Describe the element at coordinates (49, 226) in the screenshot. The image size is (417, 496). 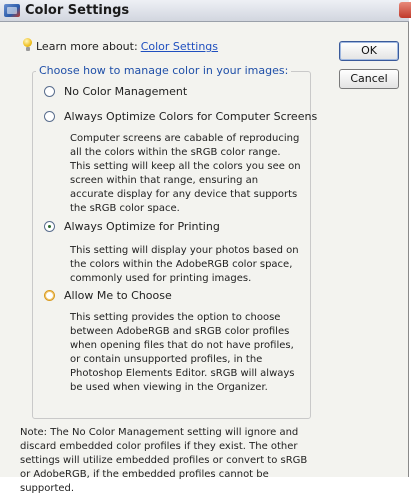
I see `radio-optimize-printing` at that location.